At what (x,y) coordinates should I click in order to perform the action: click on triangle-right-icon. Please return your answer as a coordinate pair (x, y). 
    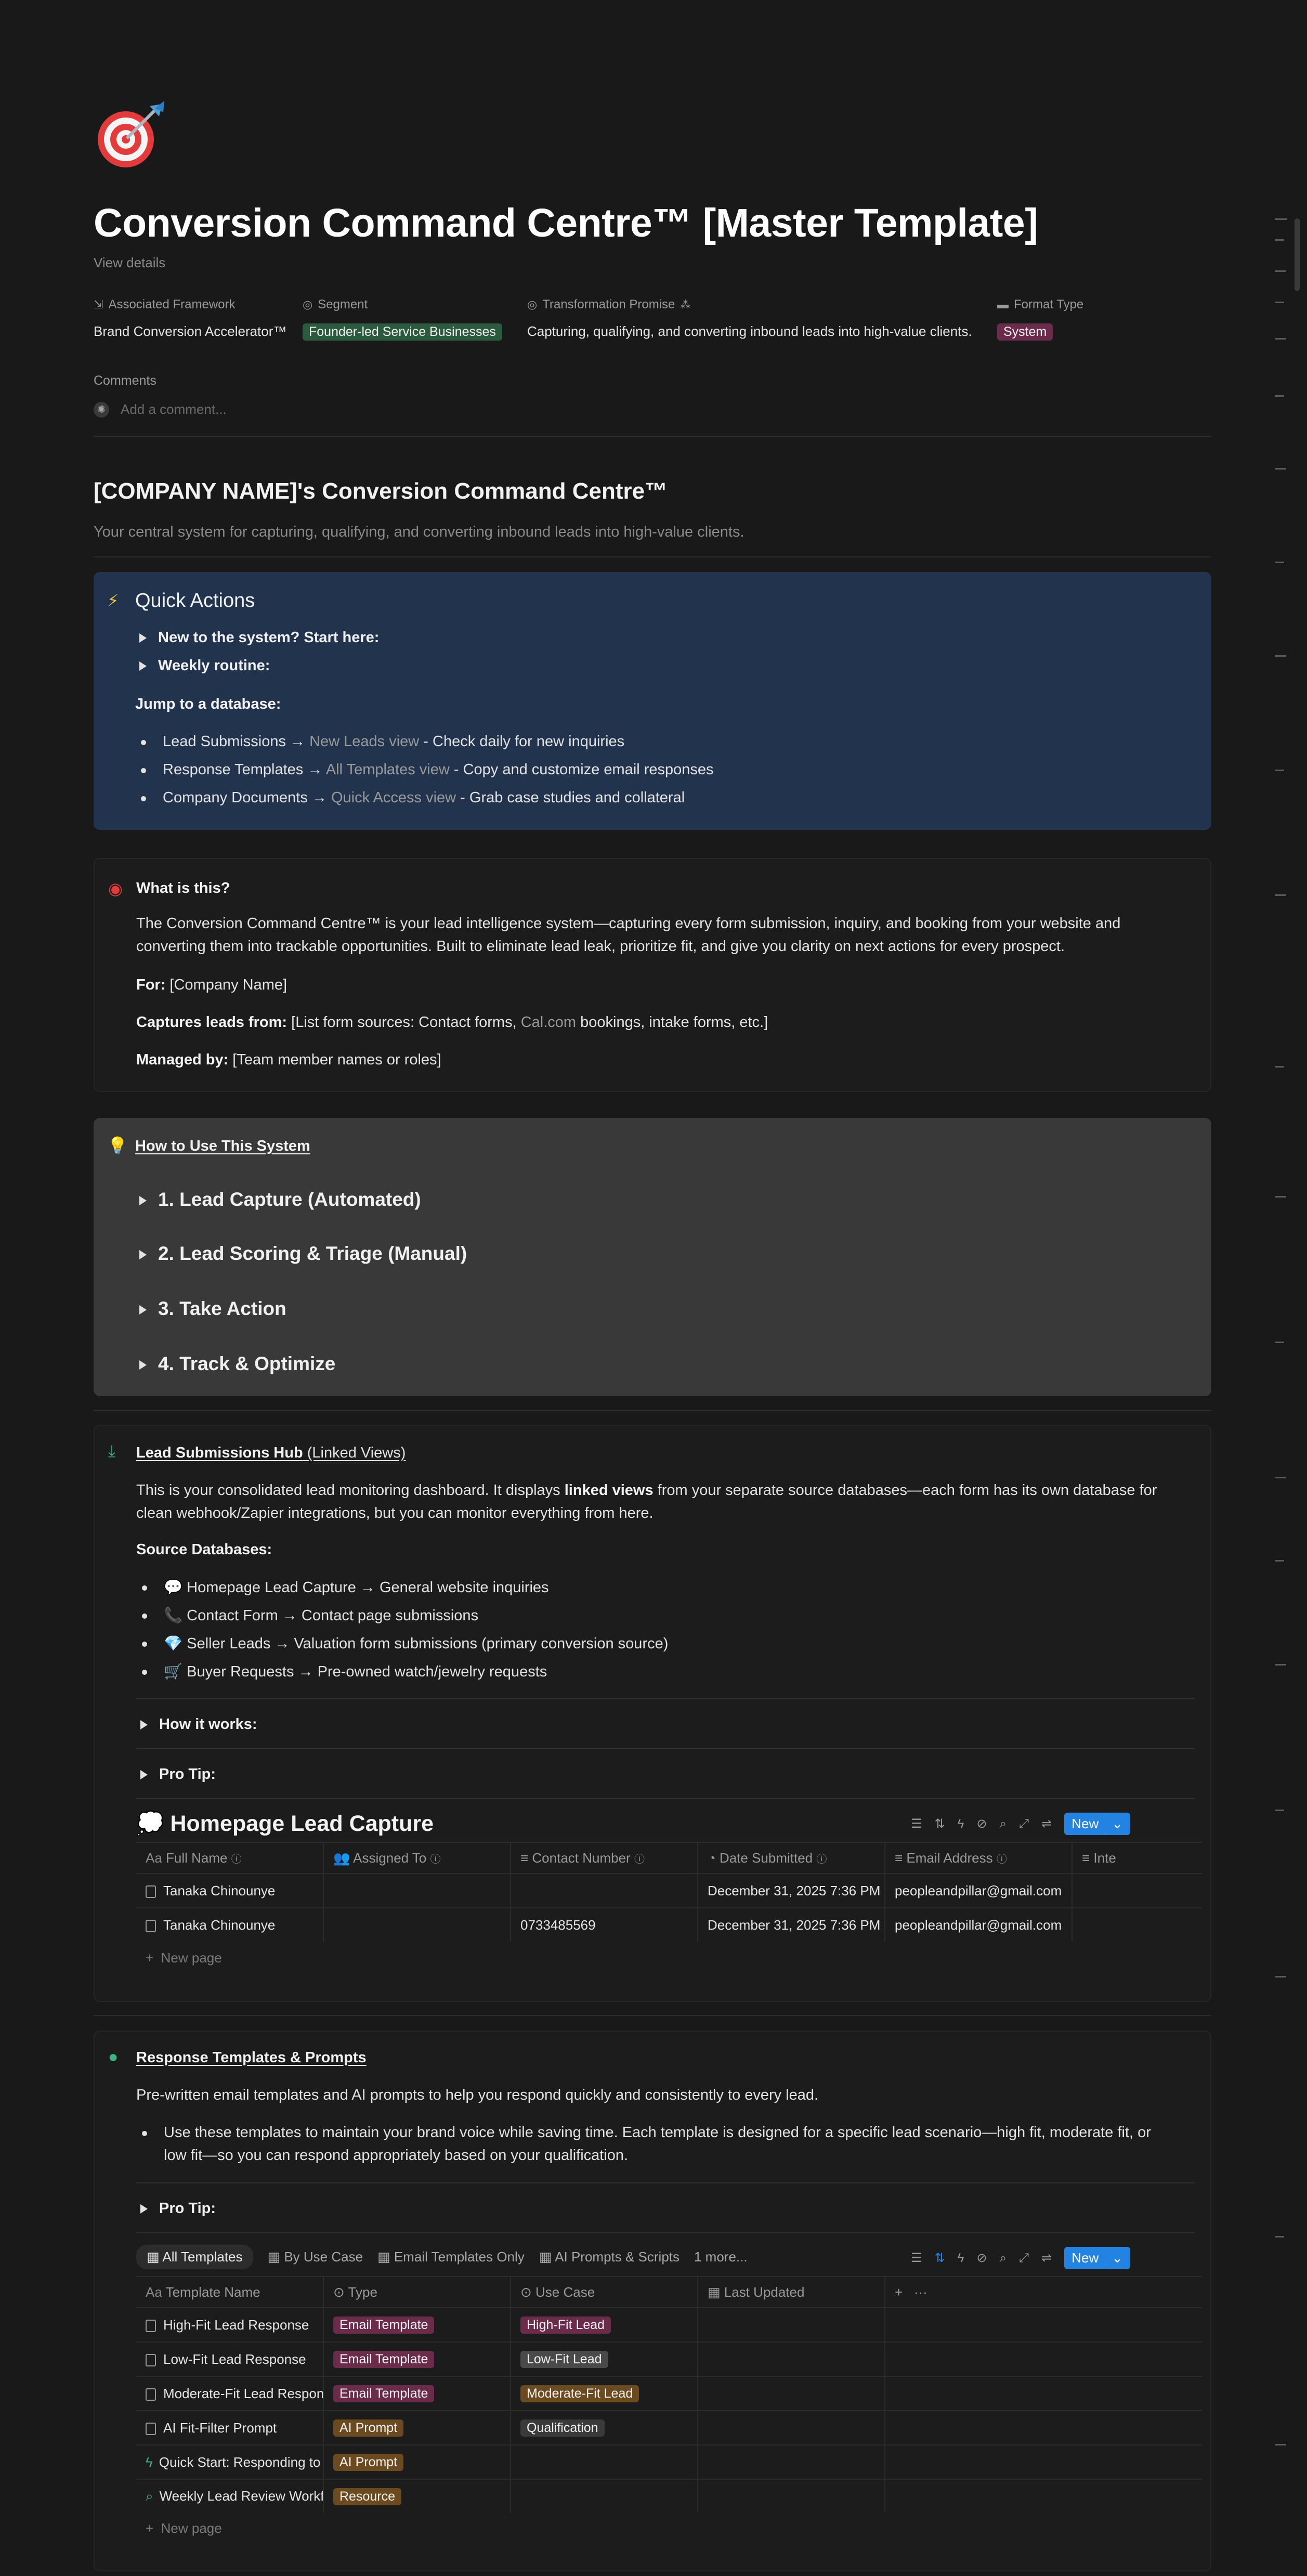
    Looking at the image, I should click on (143, 1255).